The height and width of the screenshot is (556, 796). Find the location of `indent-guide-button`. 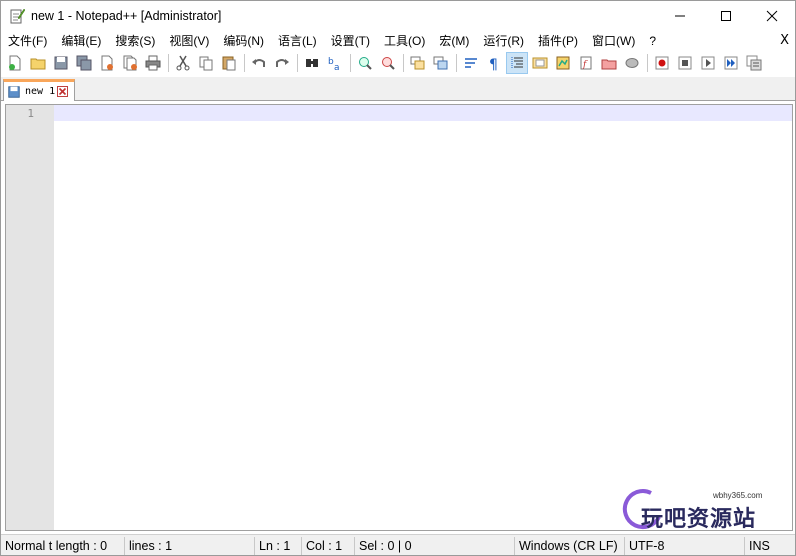

indent-guide-button is located at coordinates (517, 63).